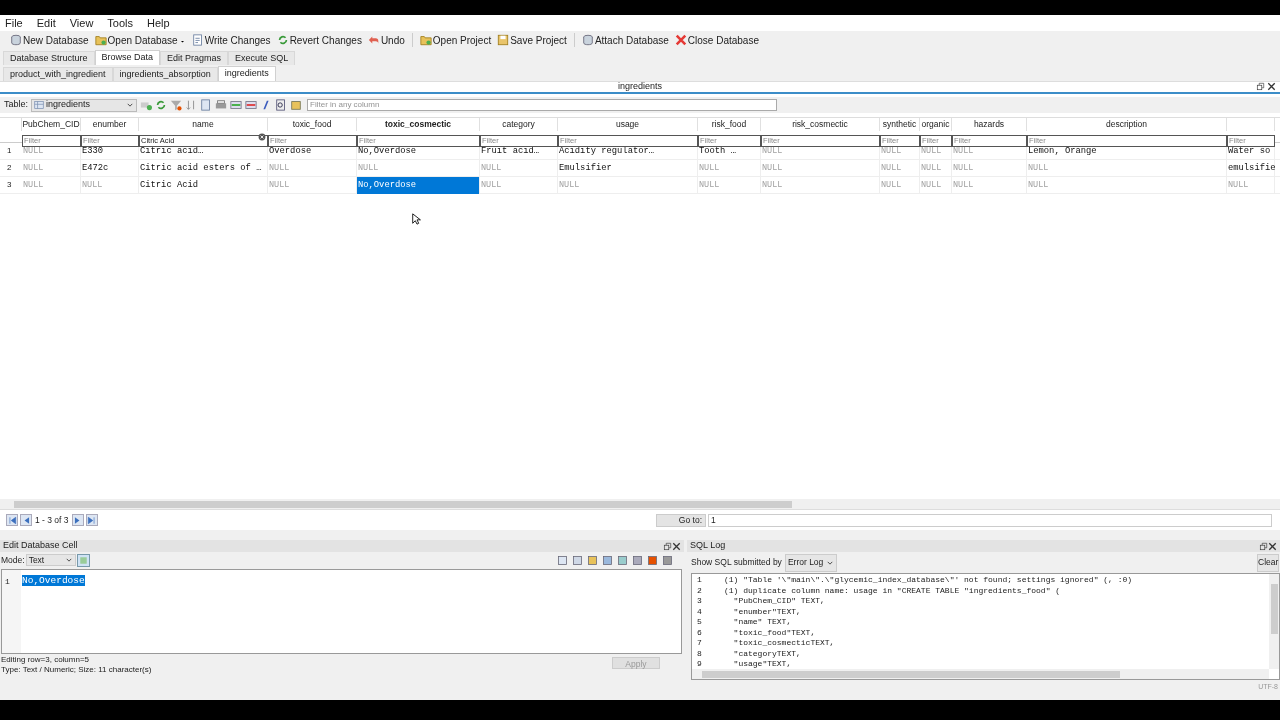  Describe the element at coordinates (592, 560) in the screenshot. I see `folder-icon` at that location.